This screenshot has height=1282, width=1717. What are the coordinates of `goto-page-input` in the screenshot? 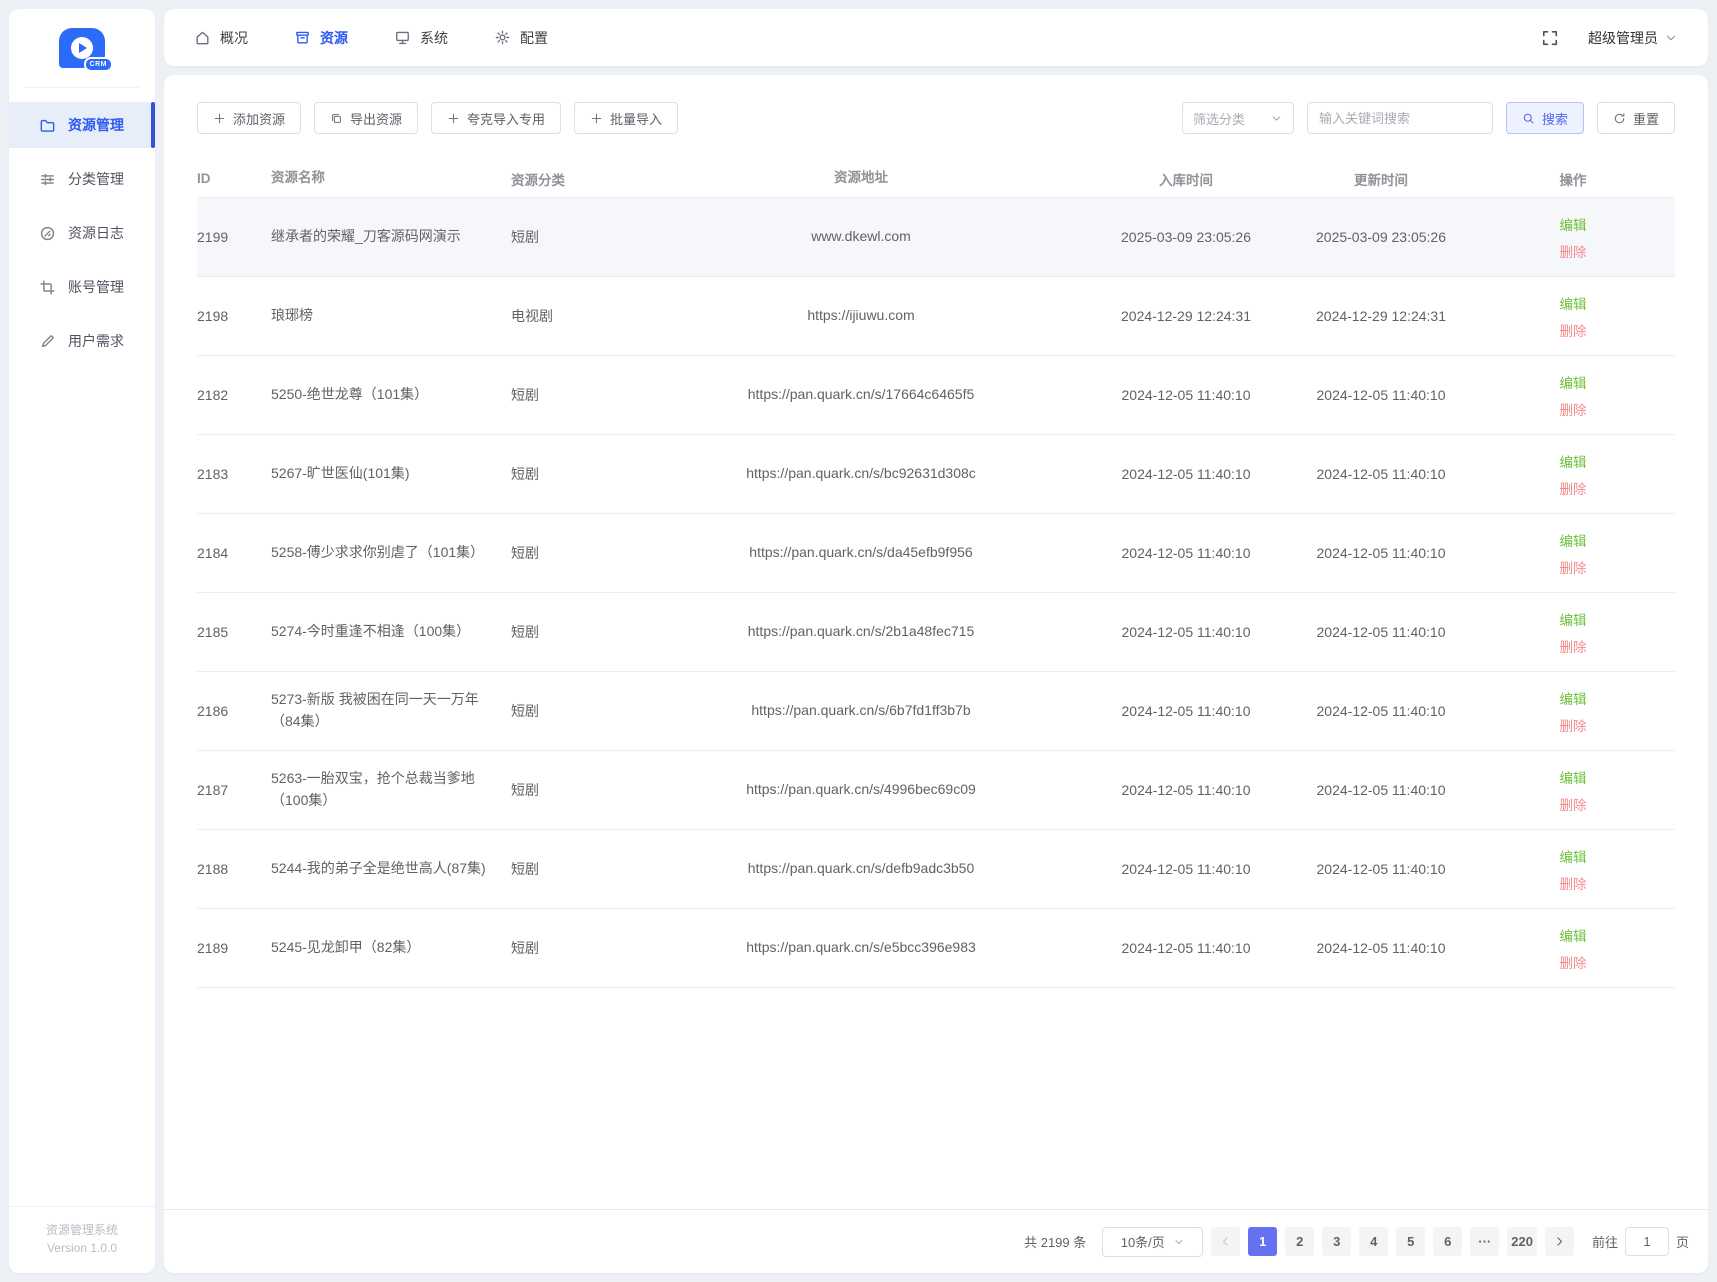 It's located at (1646, 1241).